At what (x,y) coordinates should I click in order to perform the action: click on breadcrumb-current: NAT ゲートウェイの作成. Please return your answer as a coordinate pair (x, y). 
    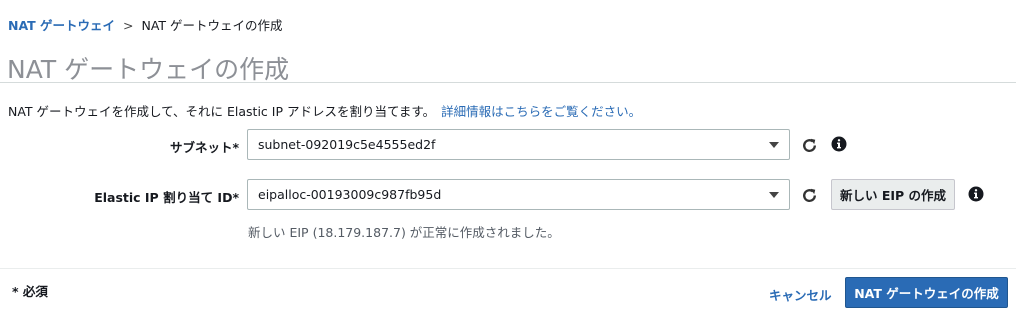
    Looking at the image, I should click on (212, 25).